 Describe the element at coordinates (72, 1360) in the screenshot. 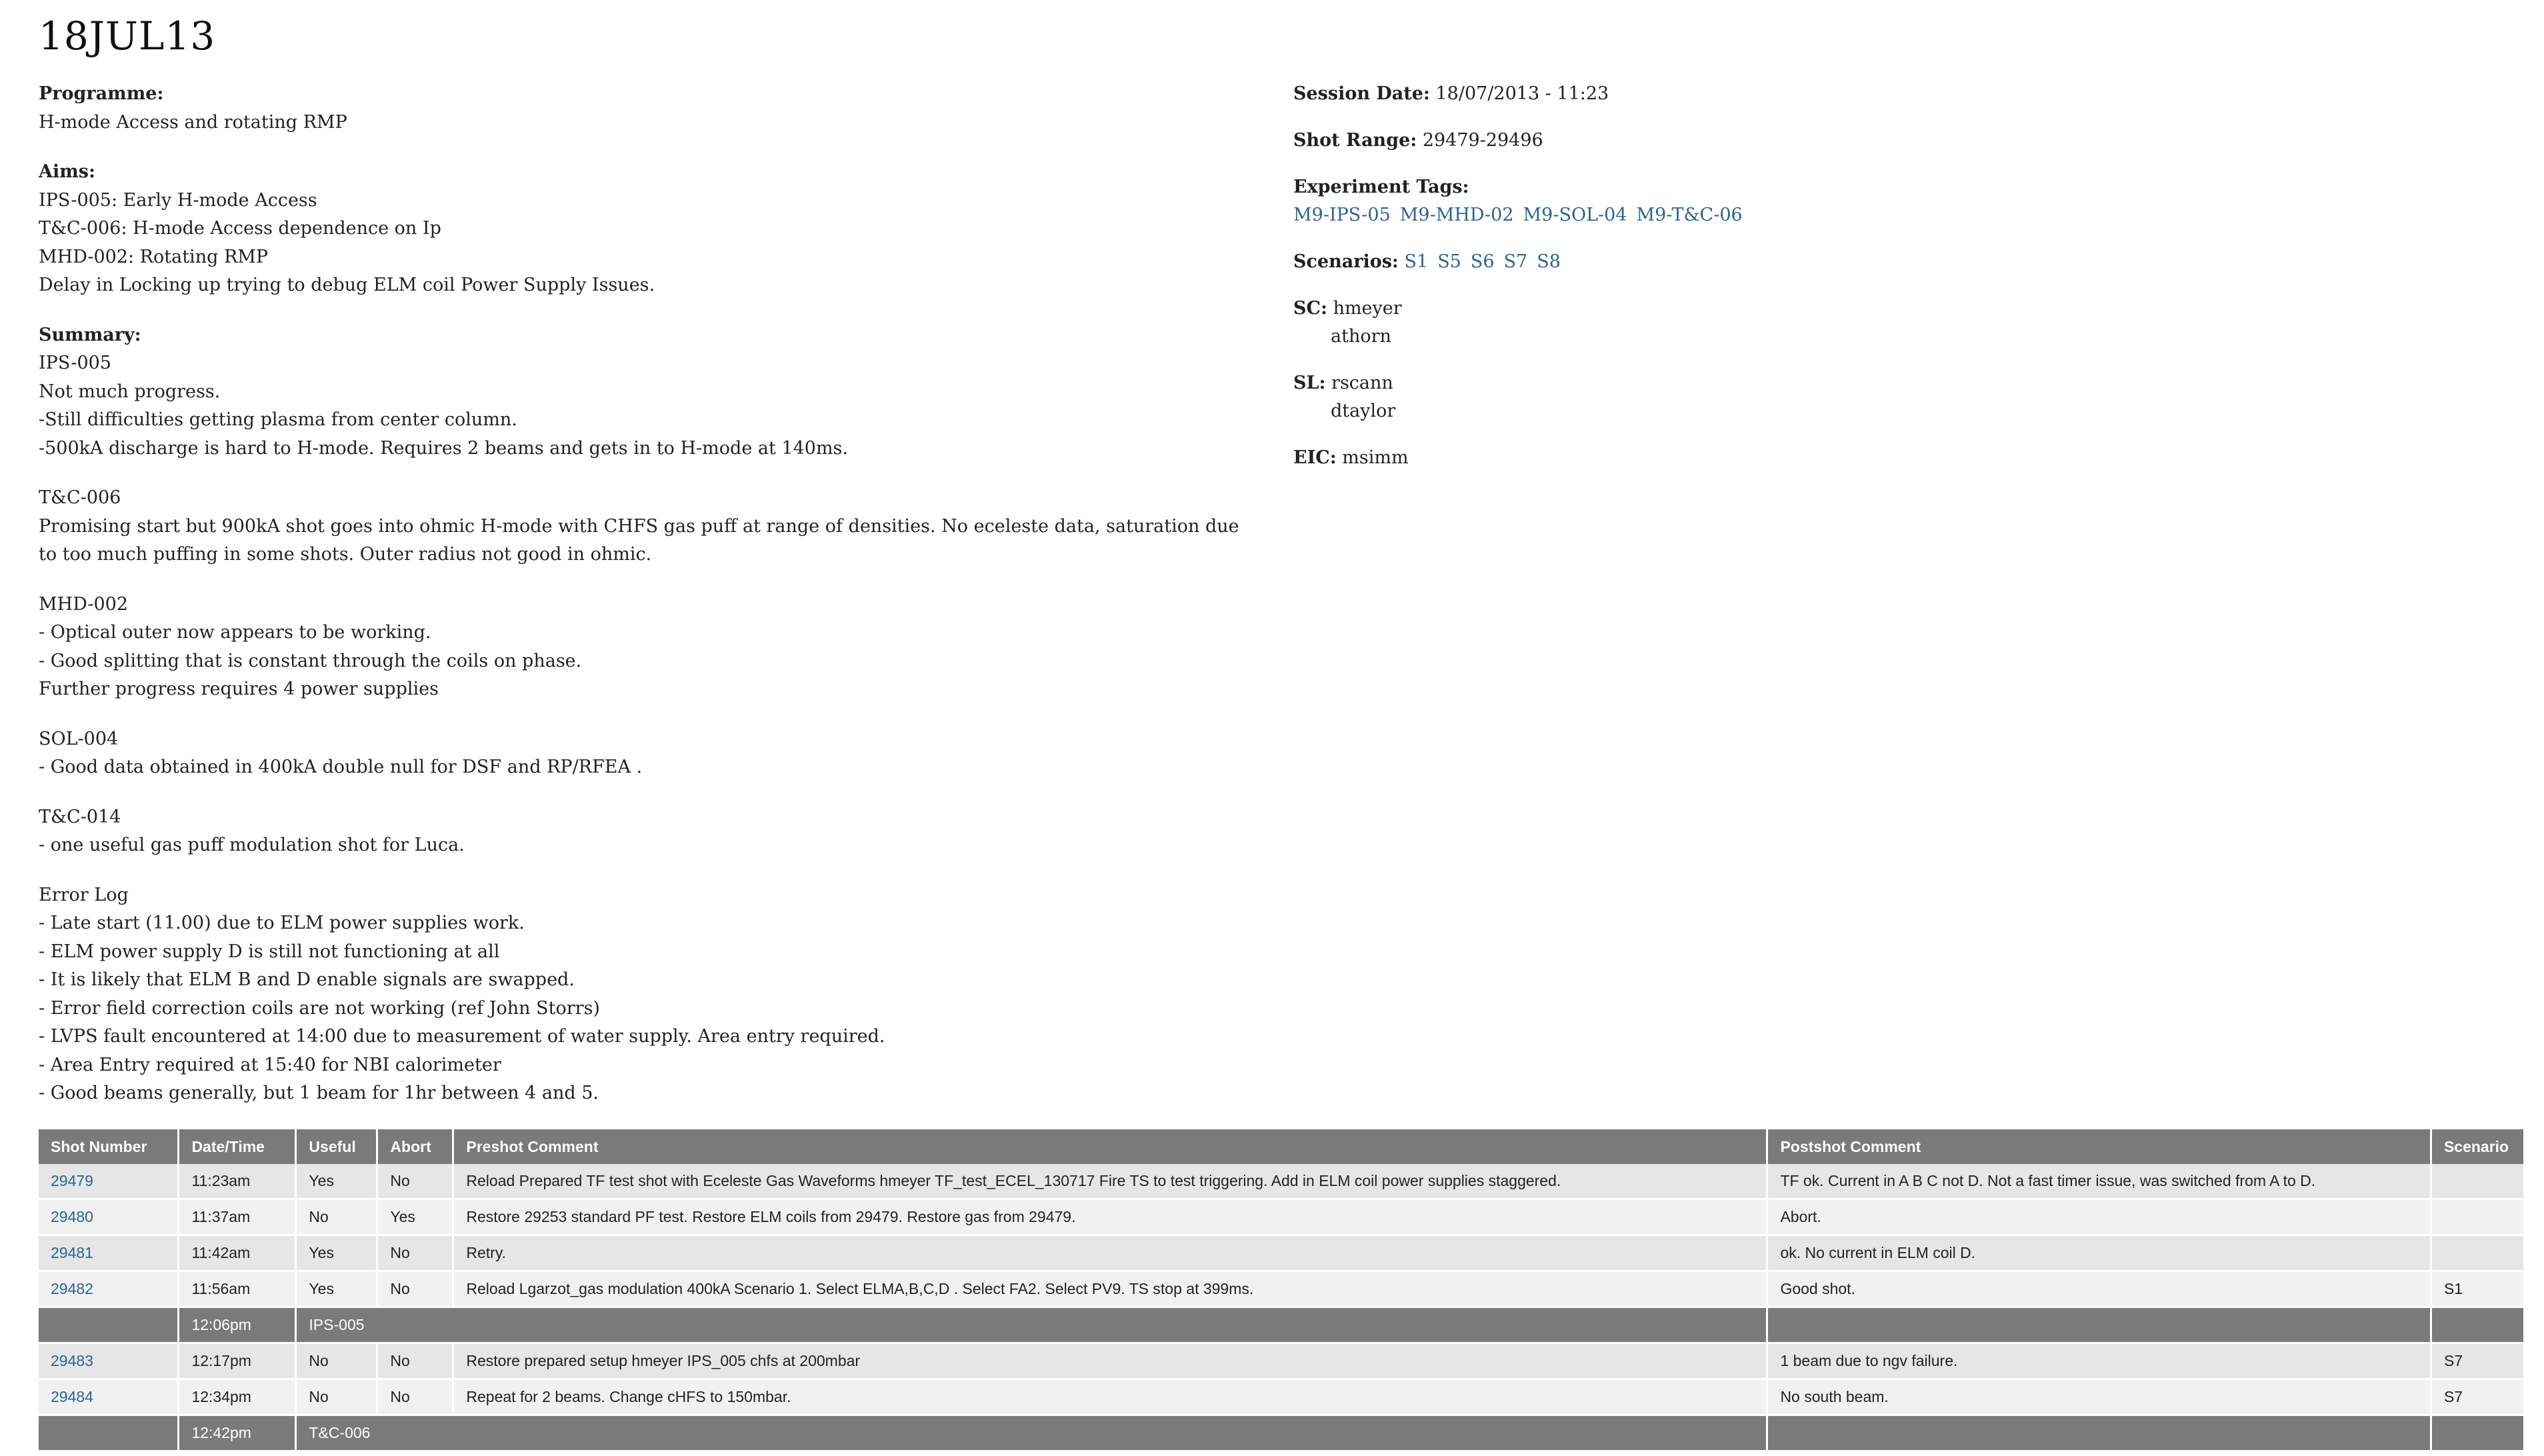

I see `shot-number-link: 29483` at that location.